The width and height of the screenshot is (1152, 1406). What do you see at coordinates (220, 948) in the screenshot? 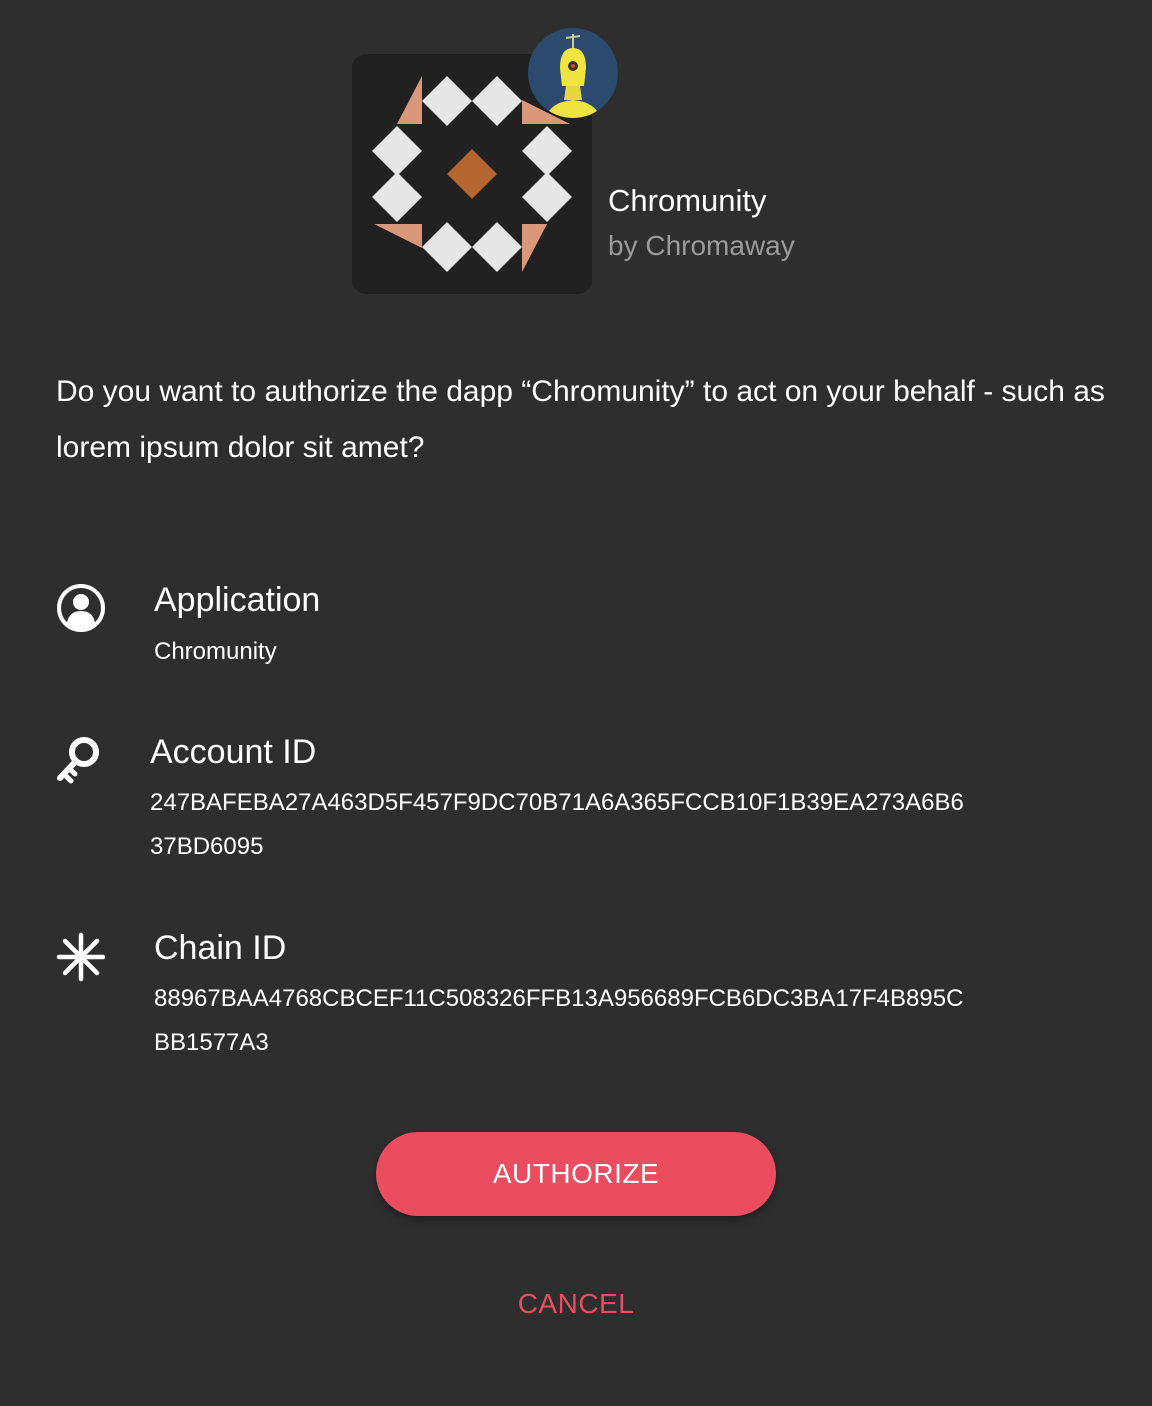
I see `chain-id-label: Chain ID` at bounding box center [220, 948].